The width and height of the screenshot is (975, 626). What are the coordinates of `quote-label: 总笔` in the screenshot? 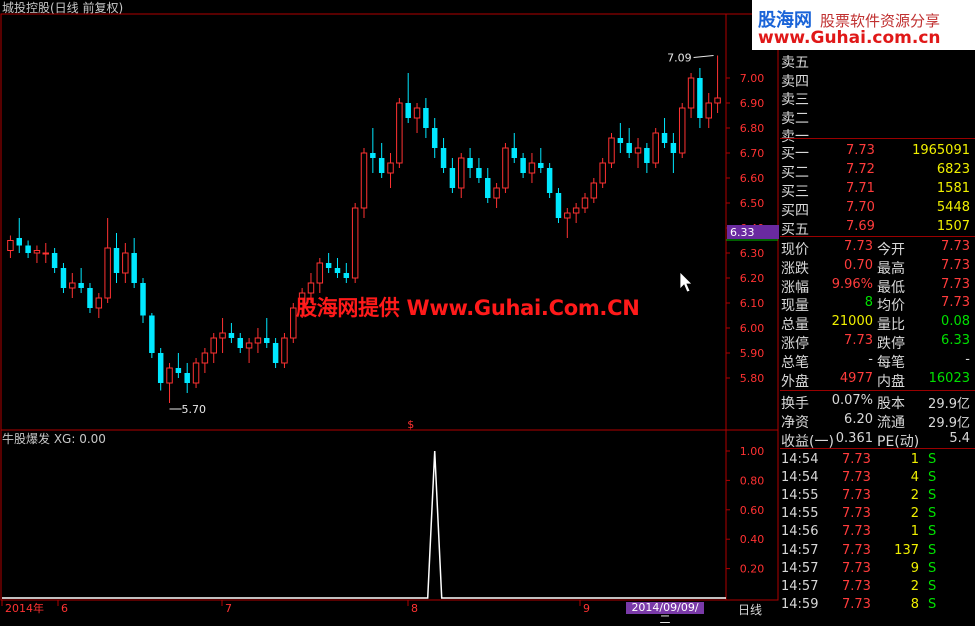 It's located at (795, 362).